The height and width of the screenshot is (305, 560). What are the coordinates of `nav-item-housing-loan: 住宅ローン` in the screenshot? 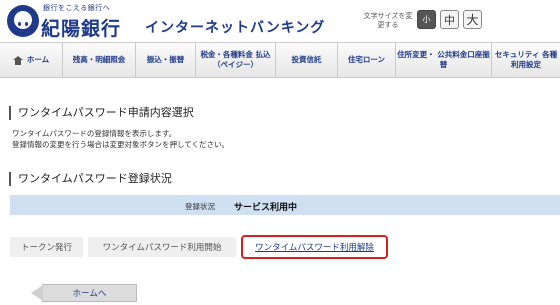 It's located at (367, 60).